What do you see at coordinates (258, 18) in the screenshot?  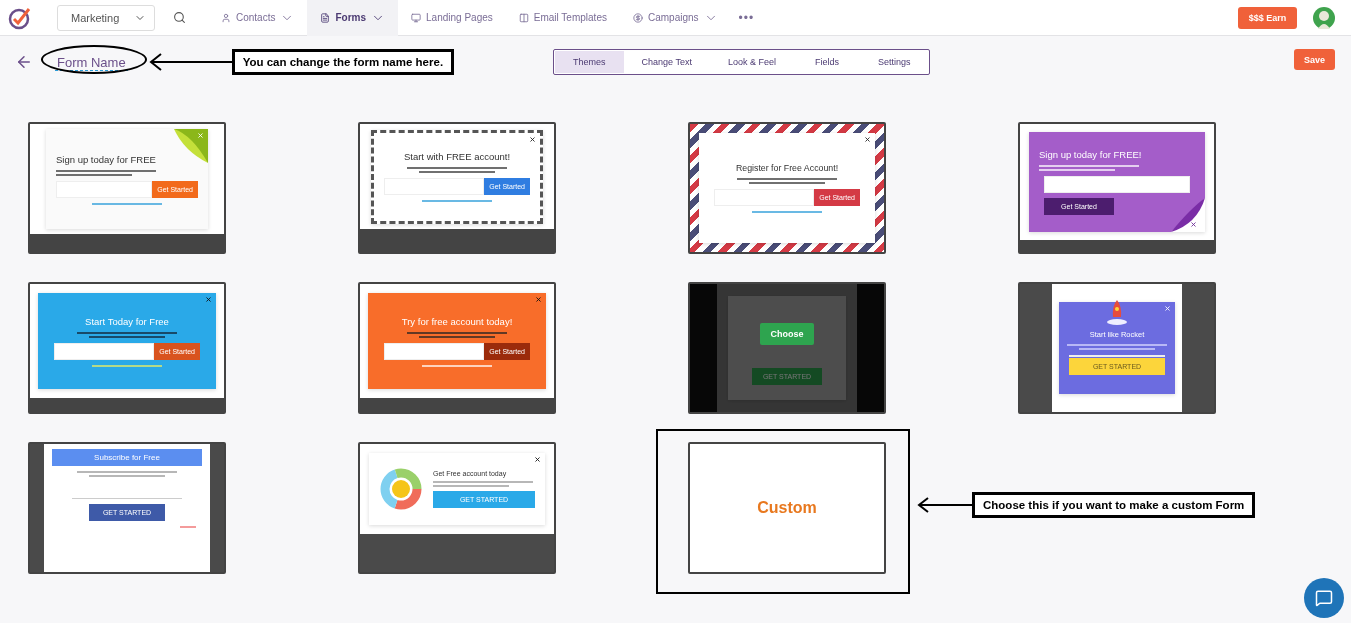 I see `nav-item: Contacts` at bounding box center [258, 18].